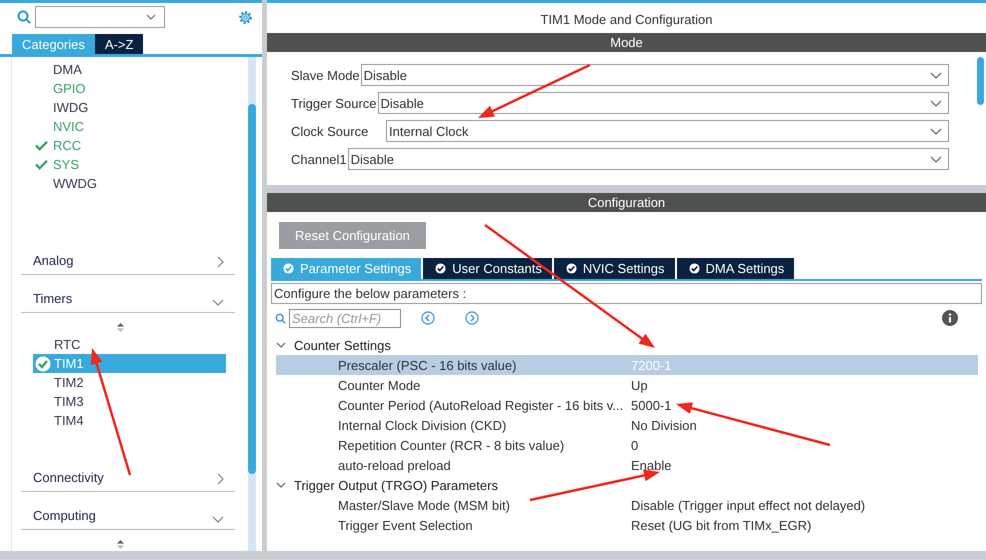 Image resolution: width=986 pixels, height=559 pixels. What do you see at coordinates (748, 505) in the screenshot?
I see `parameter-value: Disable (Trigger input effect not delayed)` at bounding box center [748, 505].